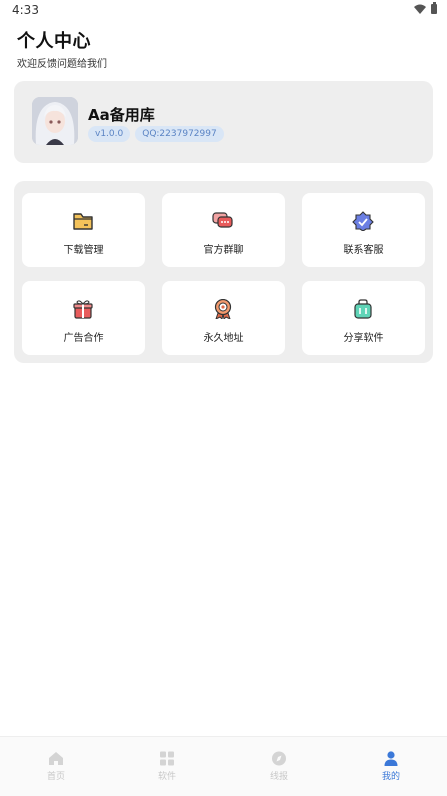  What do you see at coordinates (223, 338) in the screenshot?
I see `tile-label: 永久地址` at bounding box center [223, 338].